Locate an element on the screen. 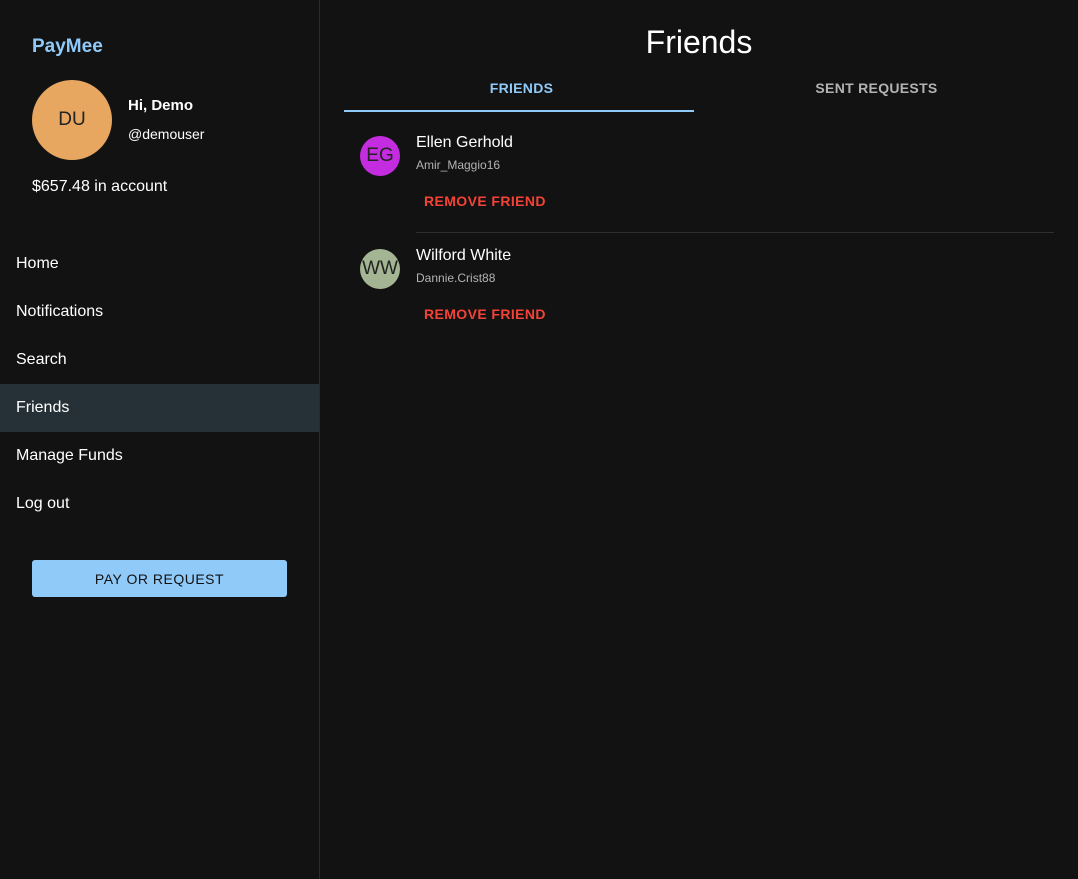  friend-username: Amir_Maggio16 is located at coordinates (458, 165).